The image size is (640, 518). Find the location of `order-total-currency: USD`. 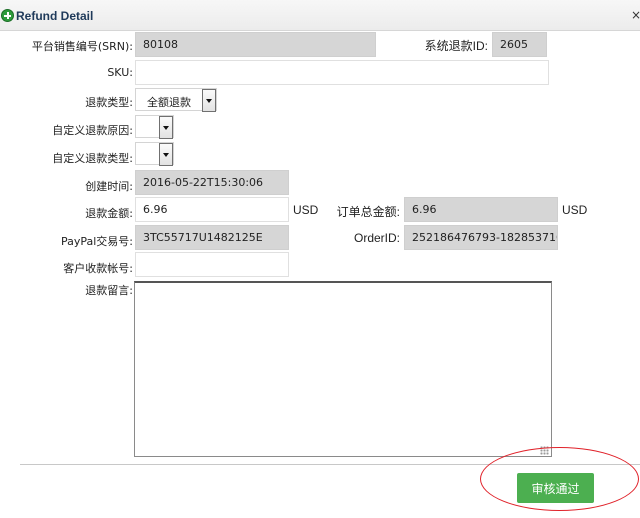

order-total-currency: USD is located at coordinates (575, 210).